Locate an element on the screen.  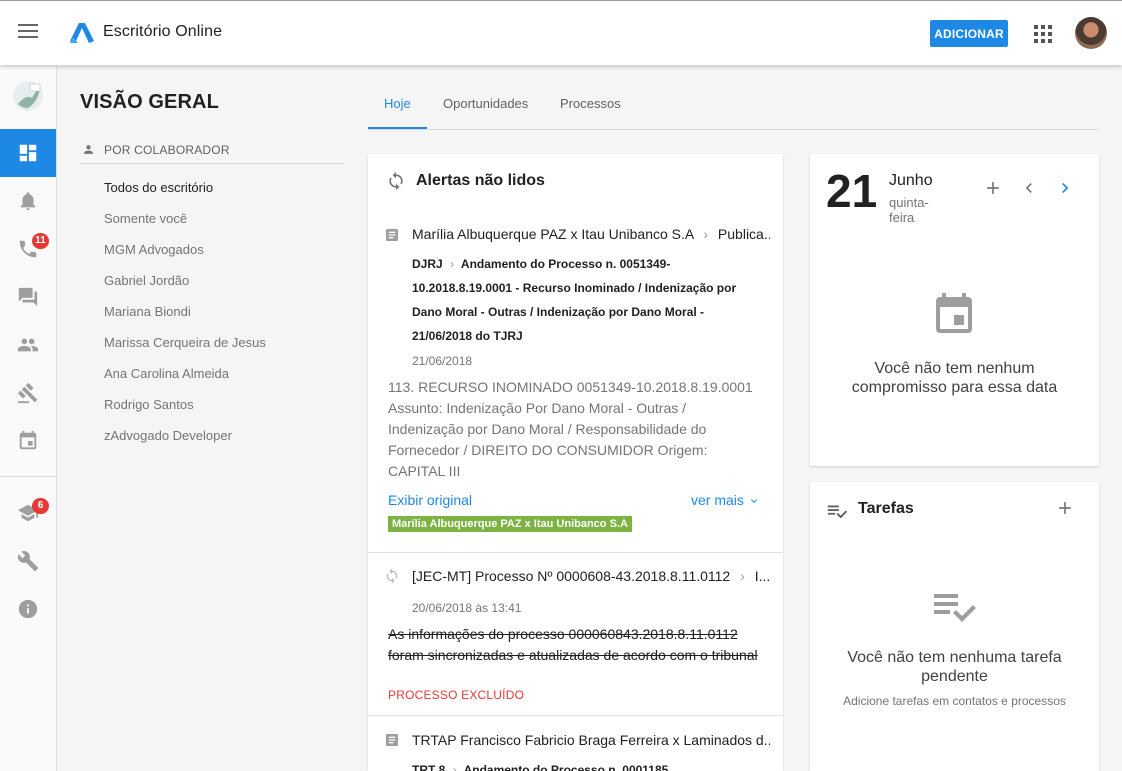
dashboard-icon is located at coordinates (28, 153).